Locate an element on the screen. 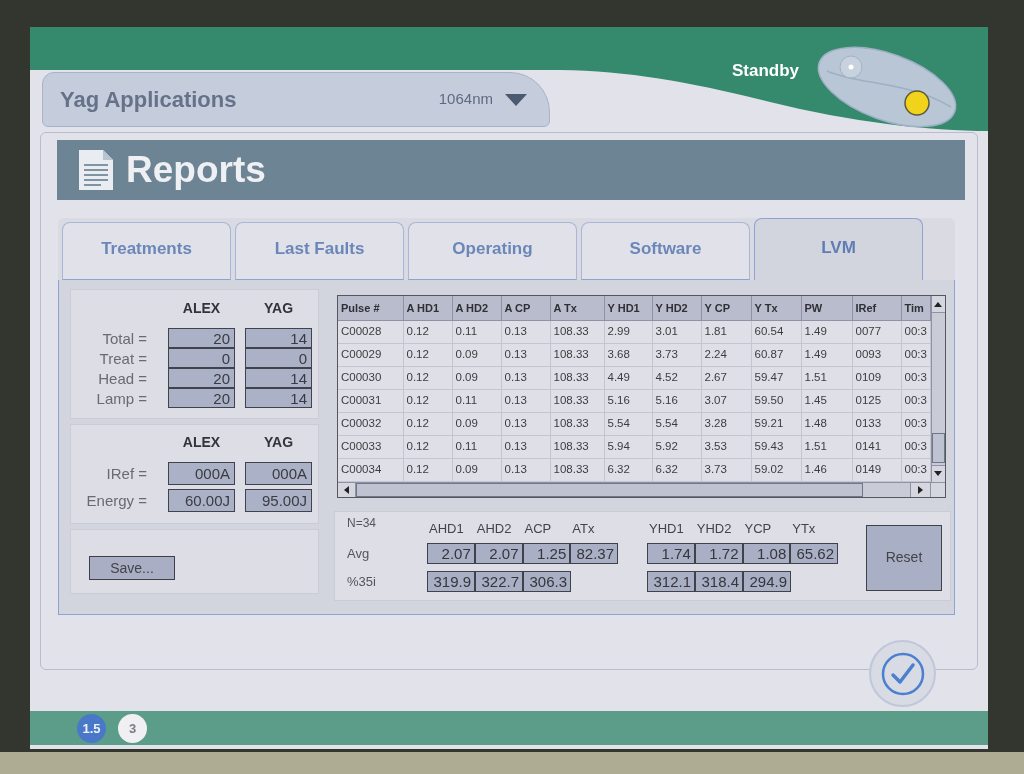 This screenshot has width=1024, height=774. column-header: PW is located at coordinates (826, 308).